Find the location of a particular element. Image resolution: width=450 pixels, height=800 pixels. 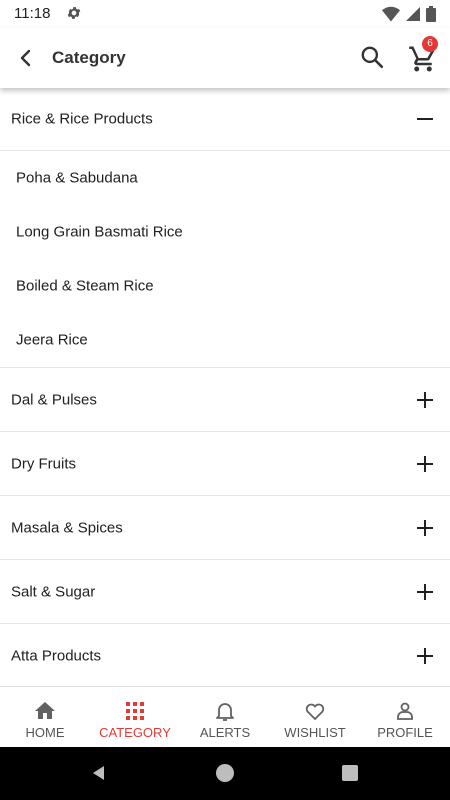

battery-icon is located at coordinates (431, 14).